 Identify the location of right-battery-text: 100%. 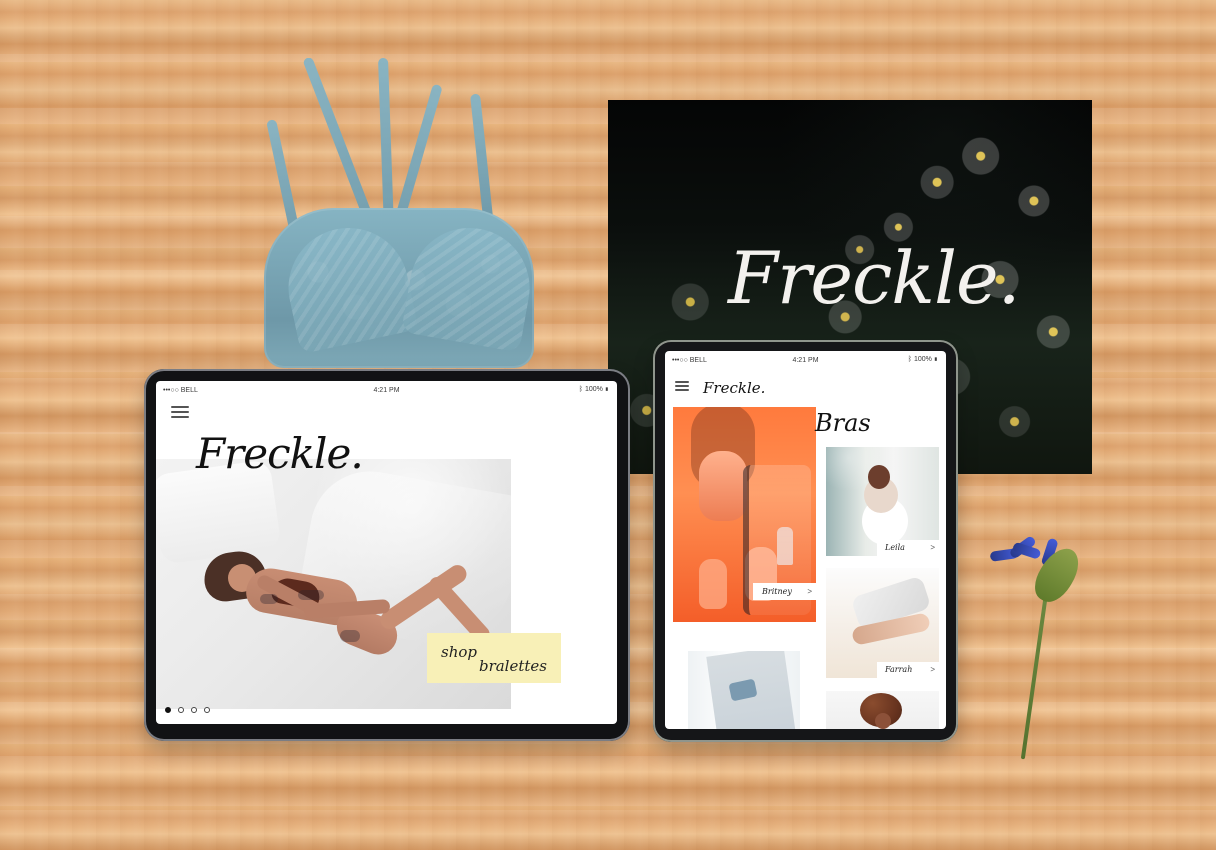
(922, 359).